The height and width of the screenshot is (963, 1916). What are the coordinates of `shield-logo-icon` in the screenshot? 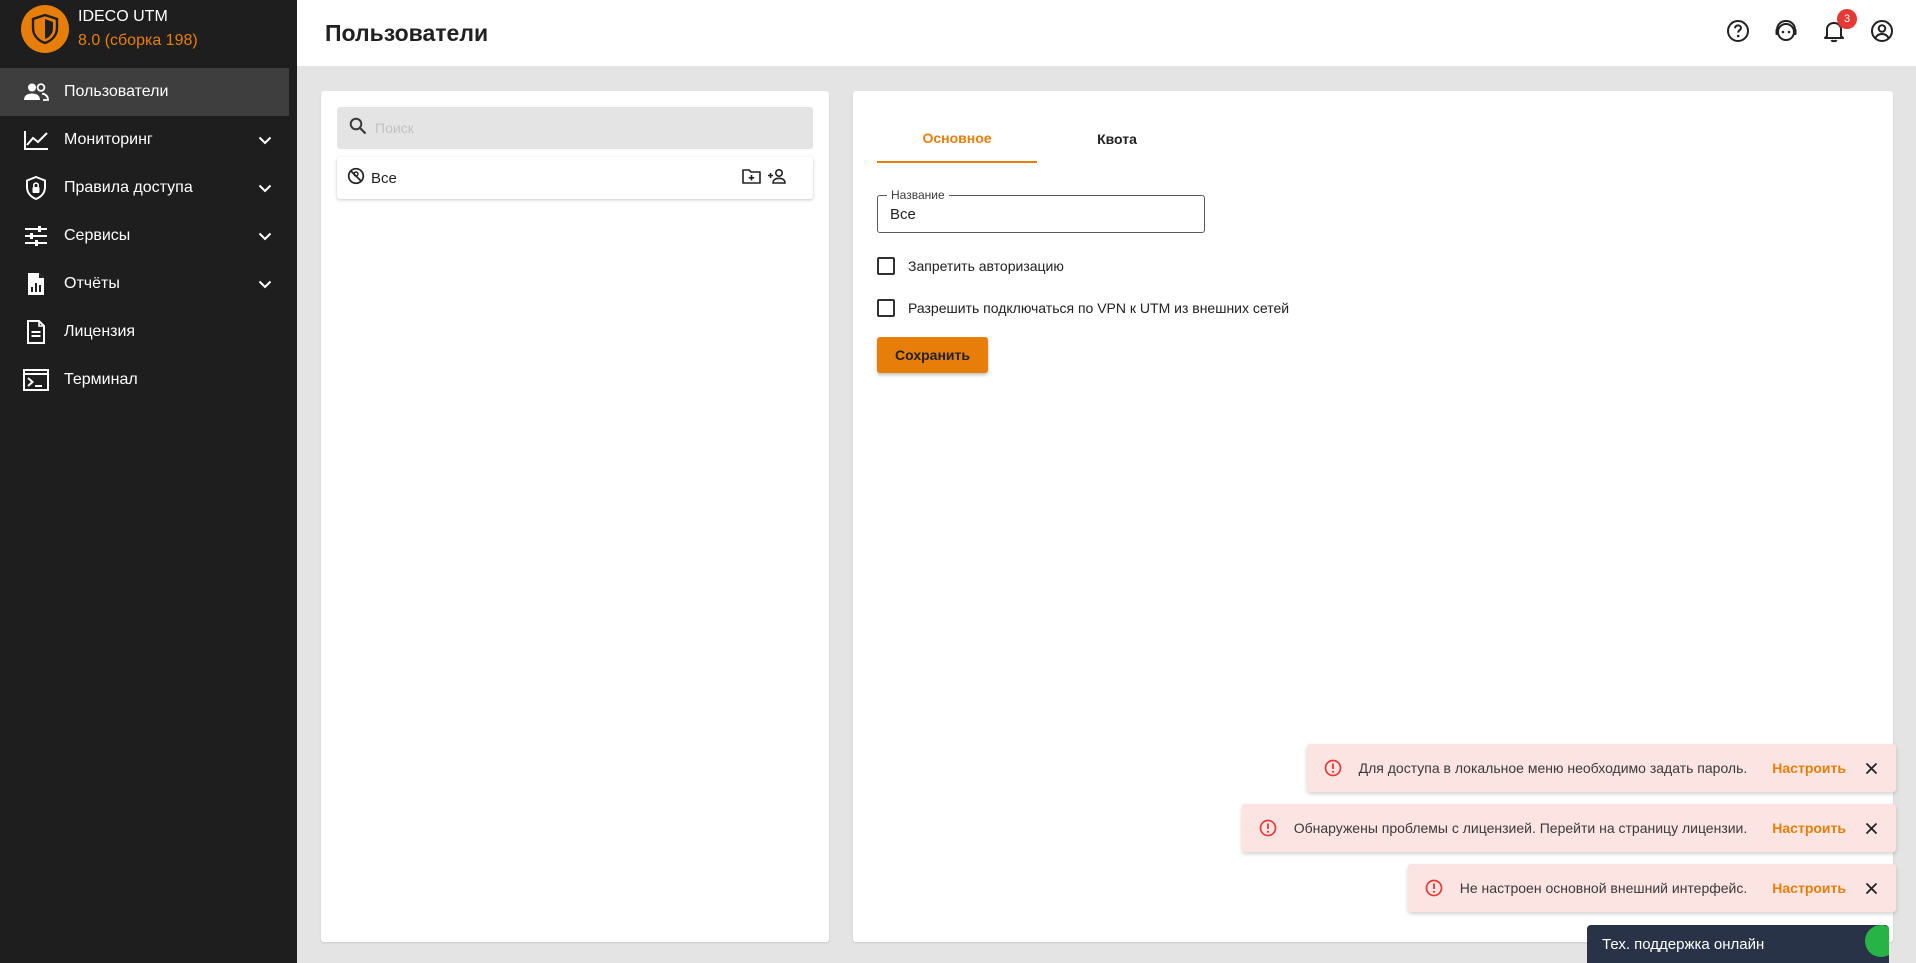 It's located at (45, 28).